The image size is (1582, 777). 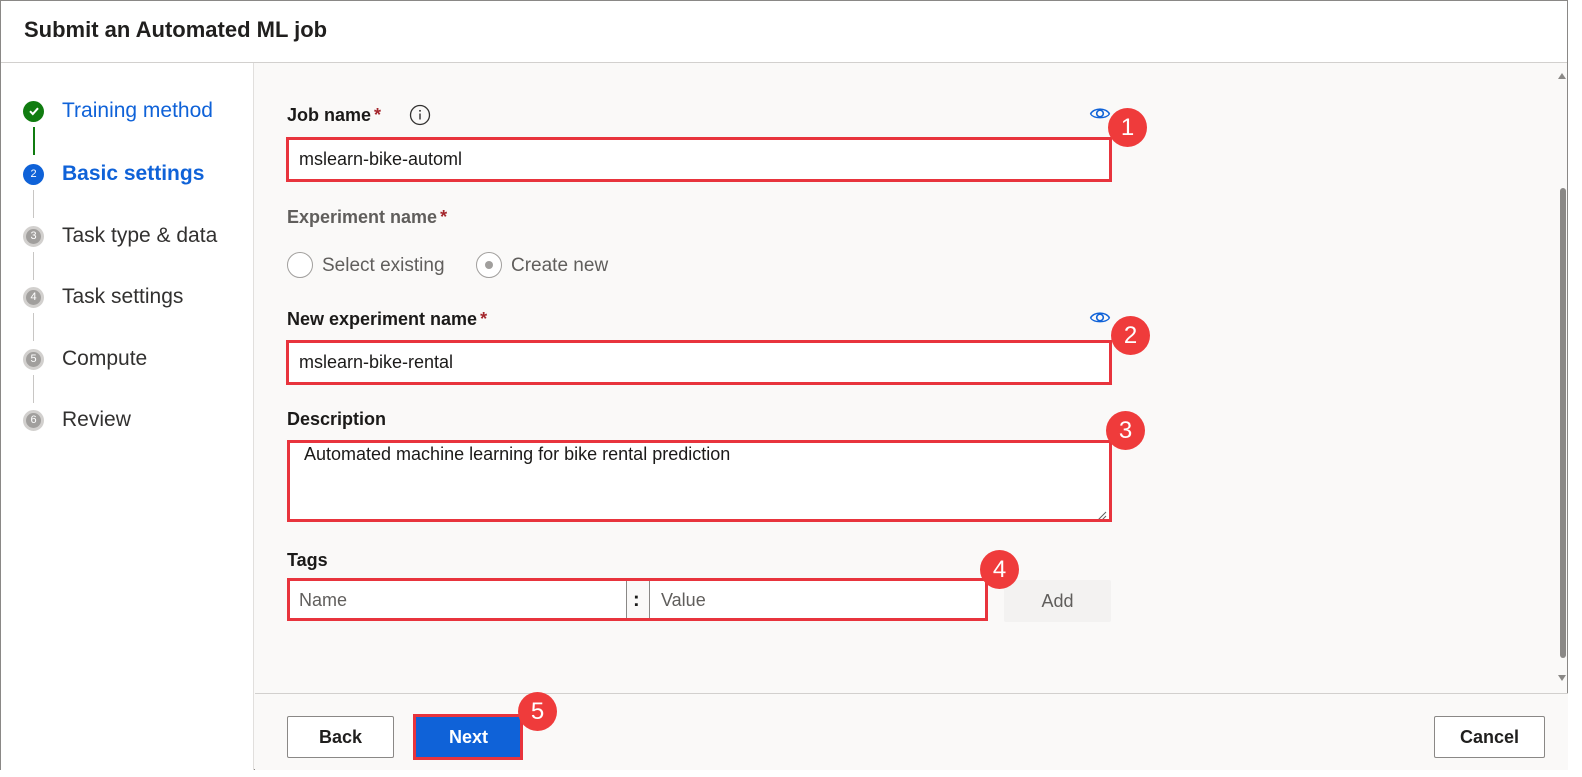 What do you see at coordinates (383, 265) in the screenshot?
I see `radio-label: Select existing` at bounding box center [383, 265].